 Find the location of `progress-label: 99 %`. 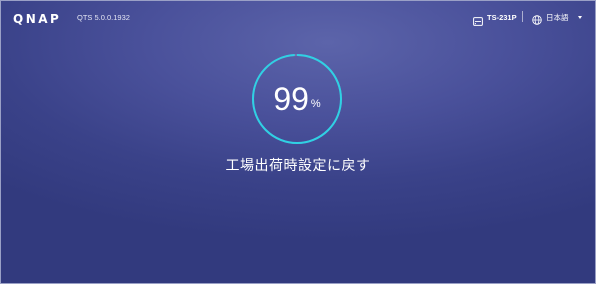

progress-label: 99 % is located at coordinates (297, 99).